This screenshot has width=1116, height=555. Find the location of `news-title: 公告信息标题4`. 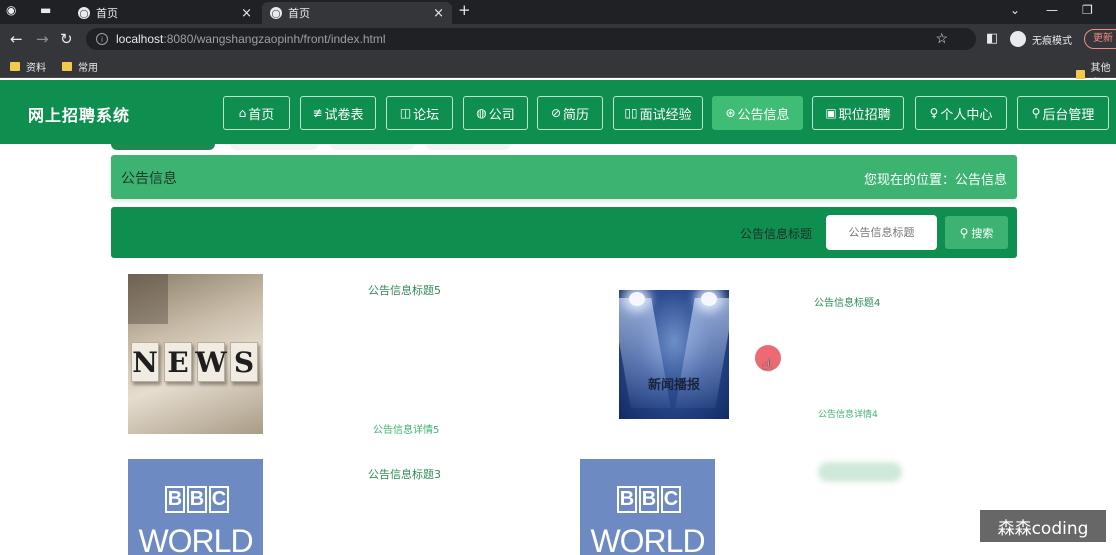

news-title: 公告信息标题4 is located at coordinates (847, 301).